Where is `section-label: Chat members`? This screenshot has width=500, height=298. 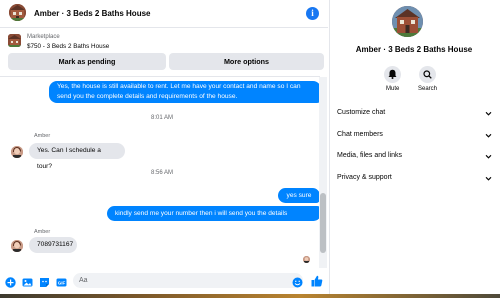 section-label: Chat members is located at coordinates (360, 134).